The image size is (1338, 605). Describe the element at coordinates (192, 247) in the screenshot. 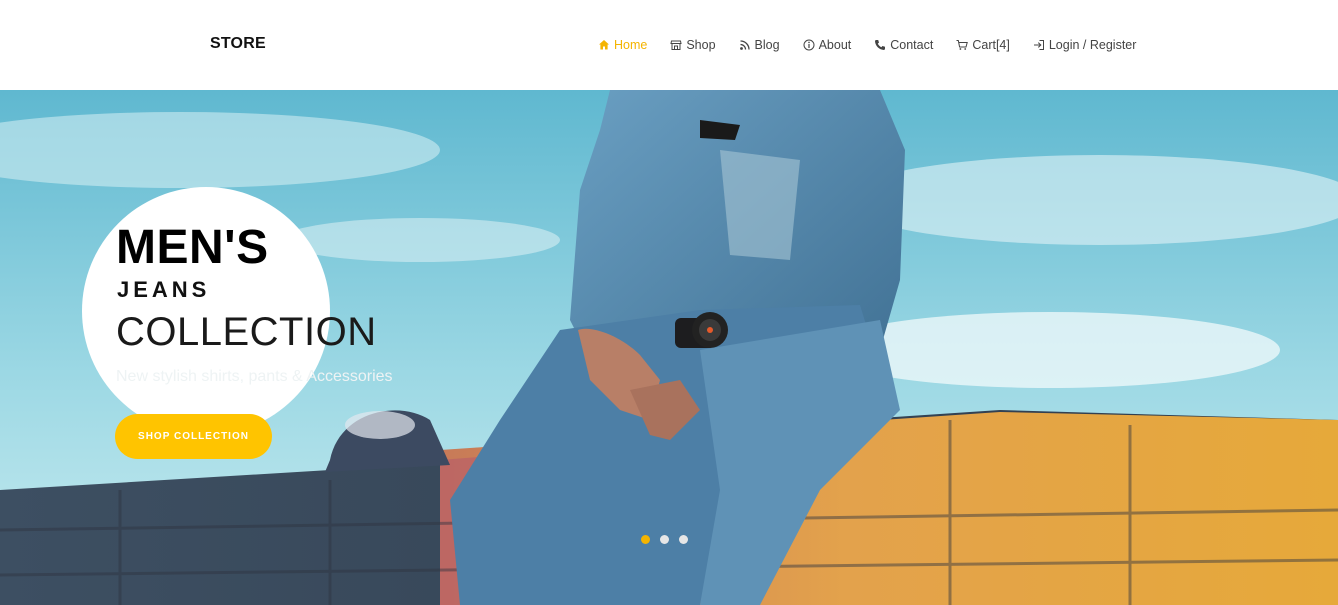

I see `hero-heading-mens: MEN'S` at that location.